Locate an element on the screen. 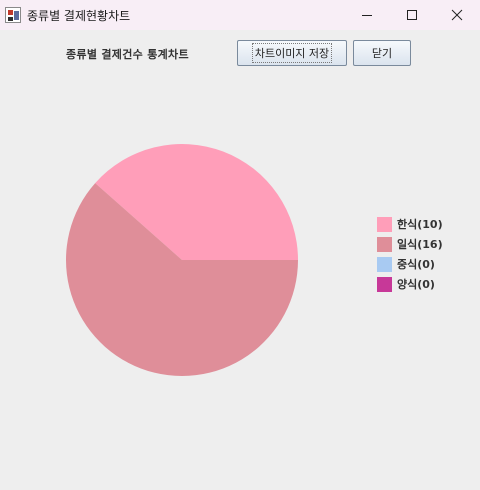 The width and height of the screenshot is (480, 490). legend-item: 한식(10) is located at coordinates (410, 224).